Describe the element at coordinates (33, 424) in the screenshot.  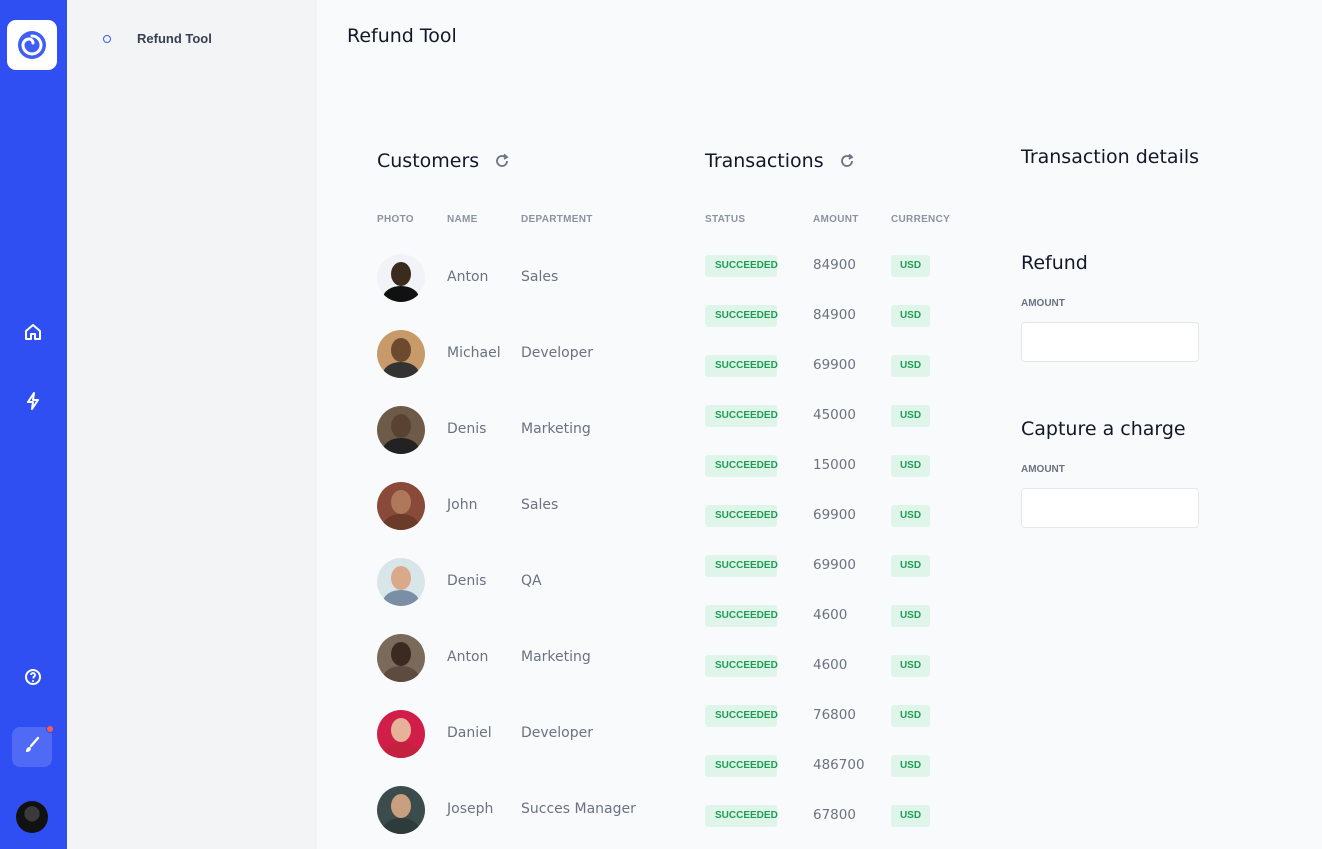
I see `app-rail` at that location.